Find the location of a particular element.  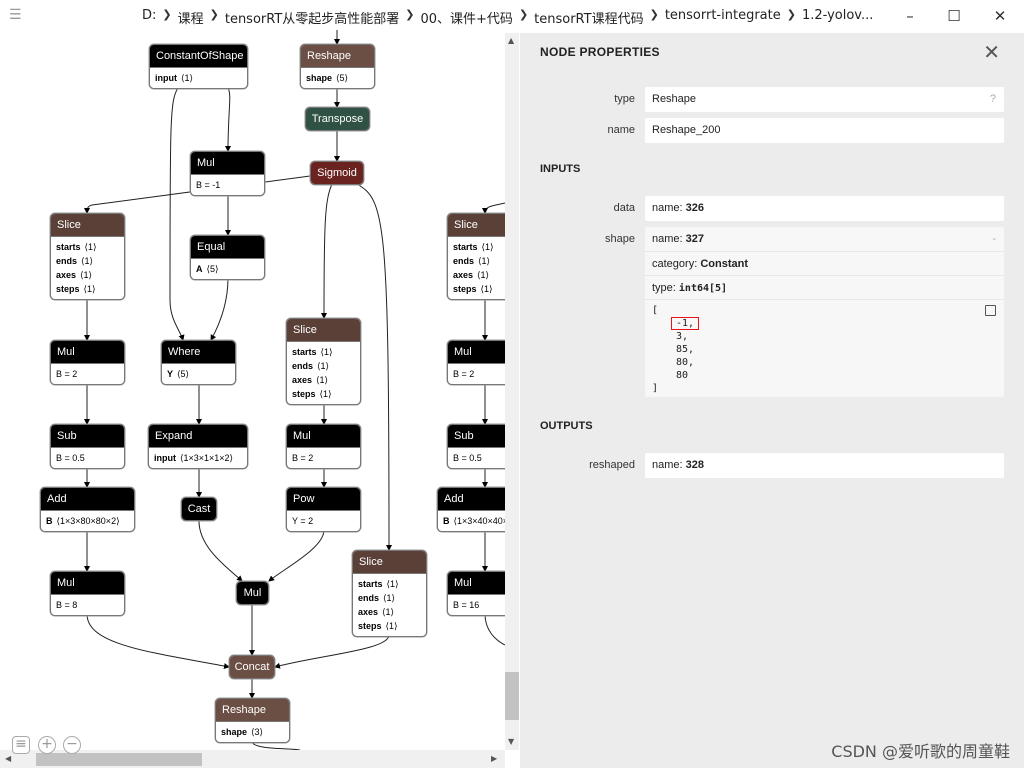

scroll-right-arrow-icon: ▶ is located at coordinates (494, 758).